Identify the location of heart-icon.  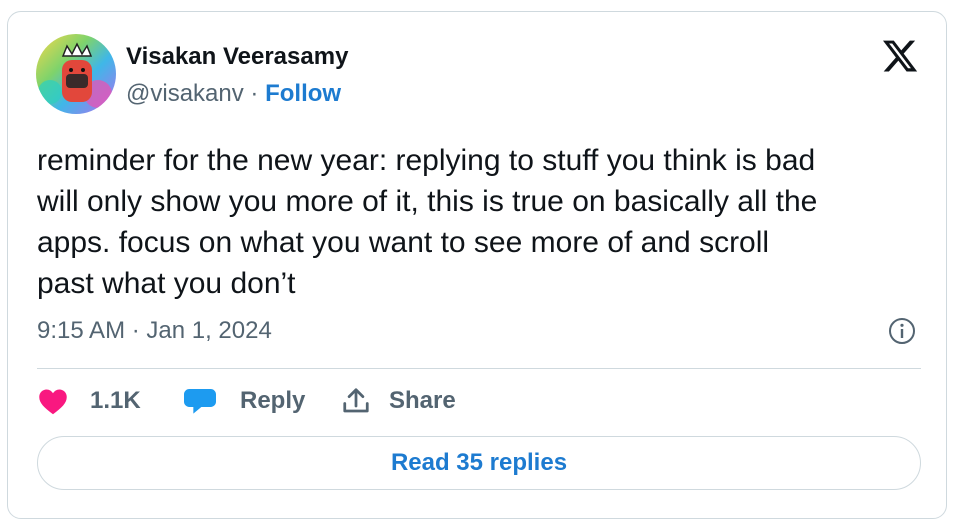
(53, 402).